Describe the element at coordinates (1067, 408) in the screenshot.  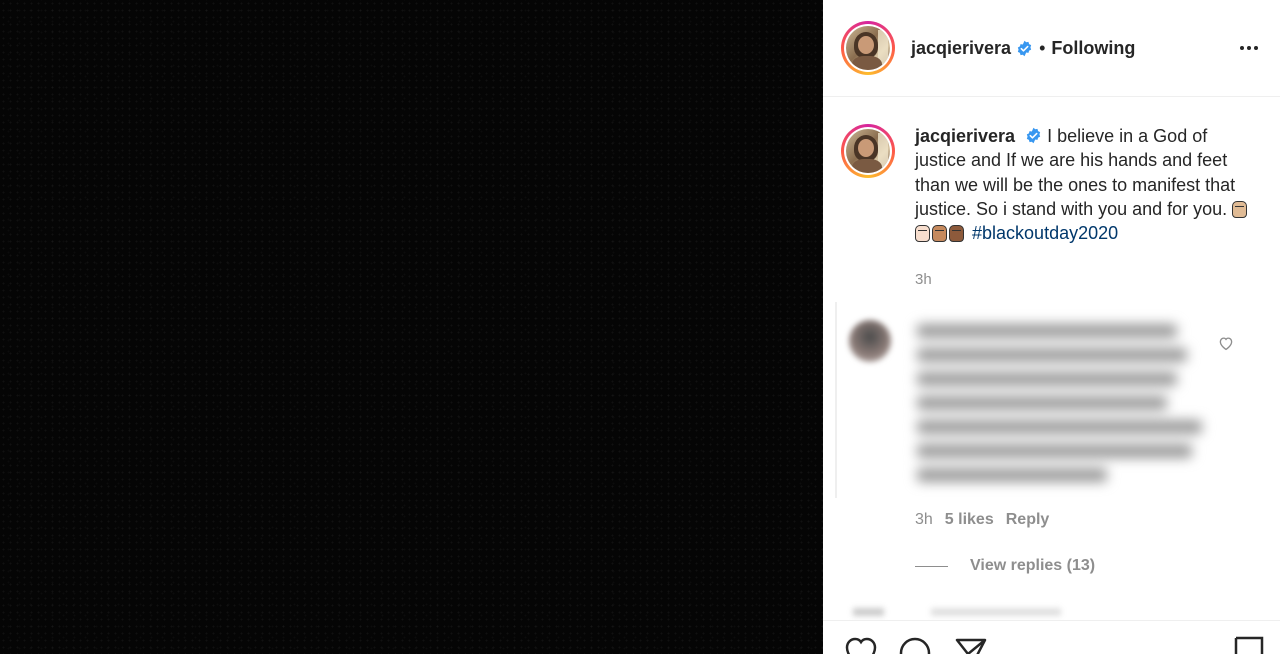
I see `blurred-comment-text` at that location.